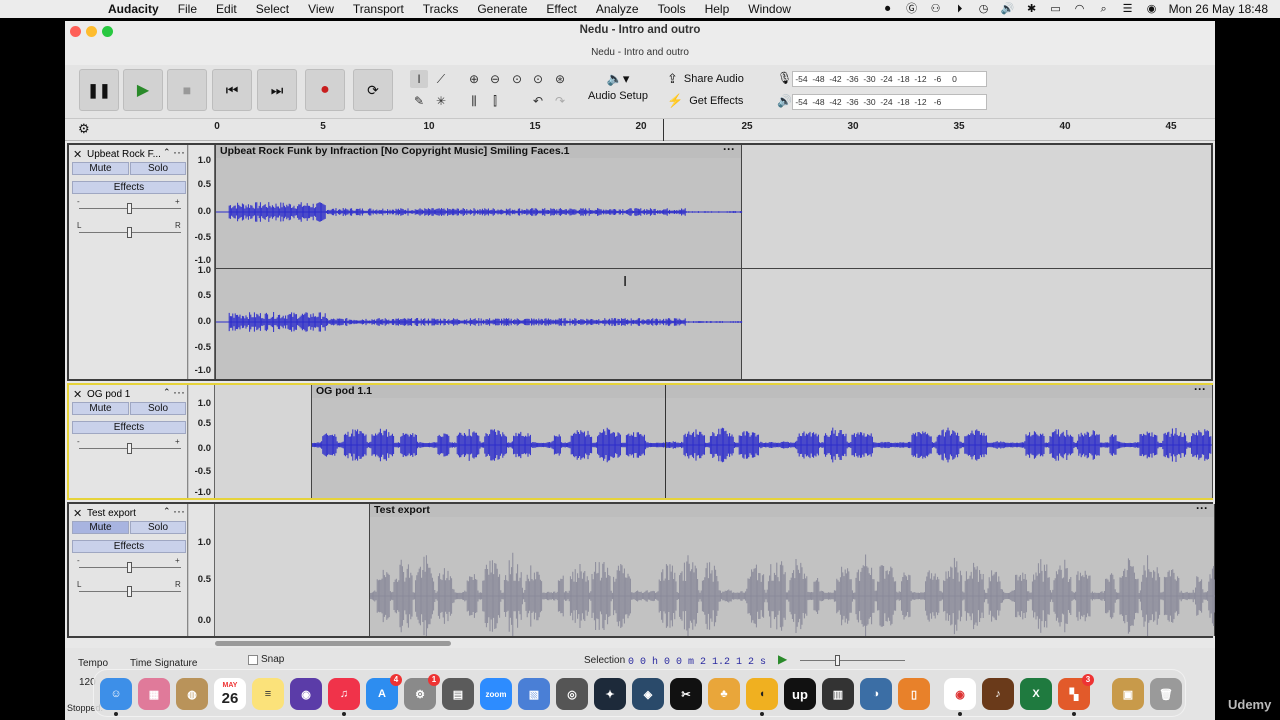  What do you see at coordinates (226, 9) in the screenshot?
I see `menu-edit: Edit` at bounding box center [226, 9].